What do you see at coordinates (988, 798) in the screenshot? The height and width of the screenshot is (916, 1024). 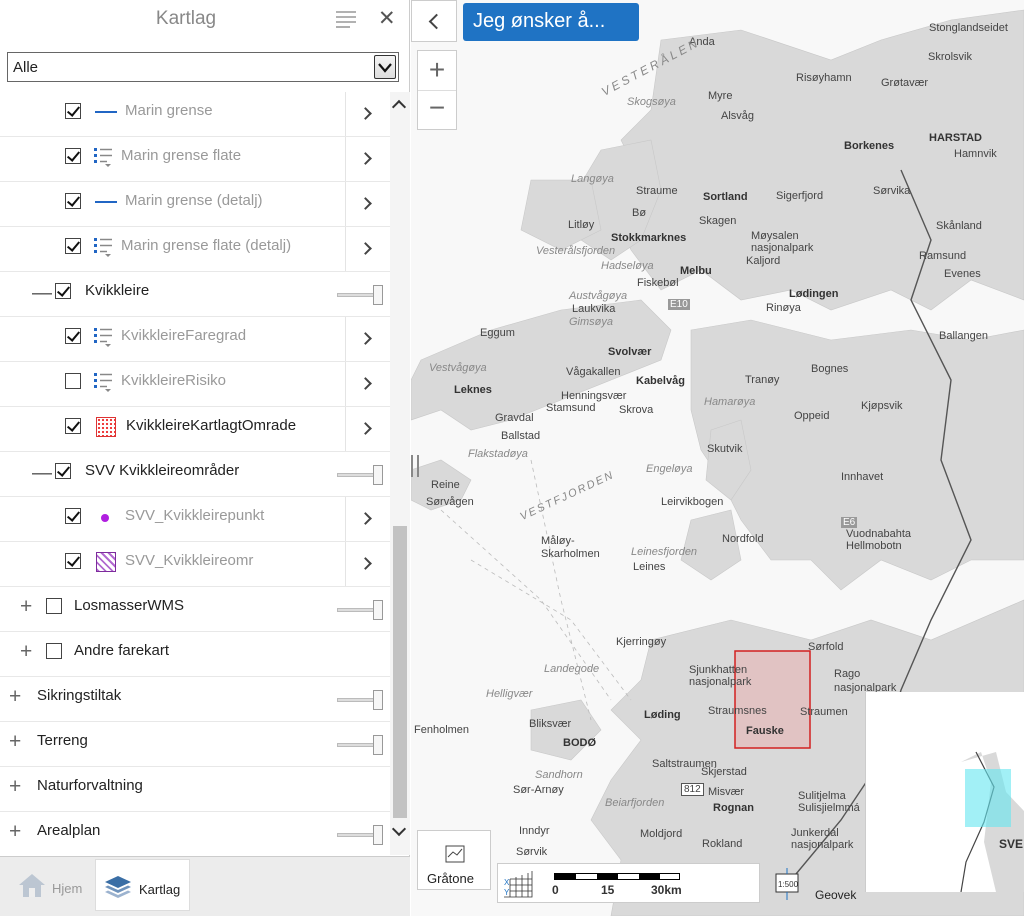 I see `overview-extent` at bounding box center [988, 798].